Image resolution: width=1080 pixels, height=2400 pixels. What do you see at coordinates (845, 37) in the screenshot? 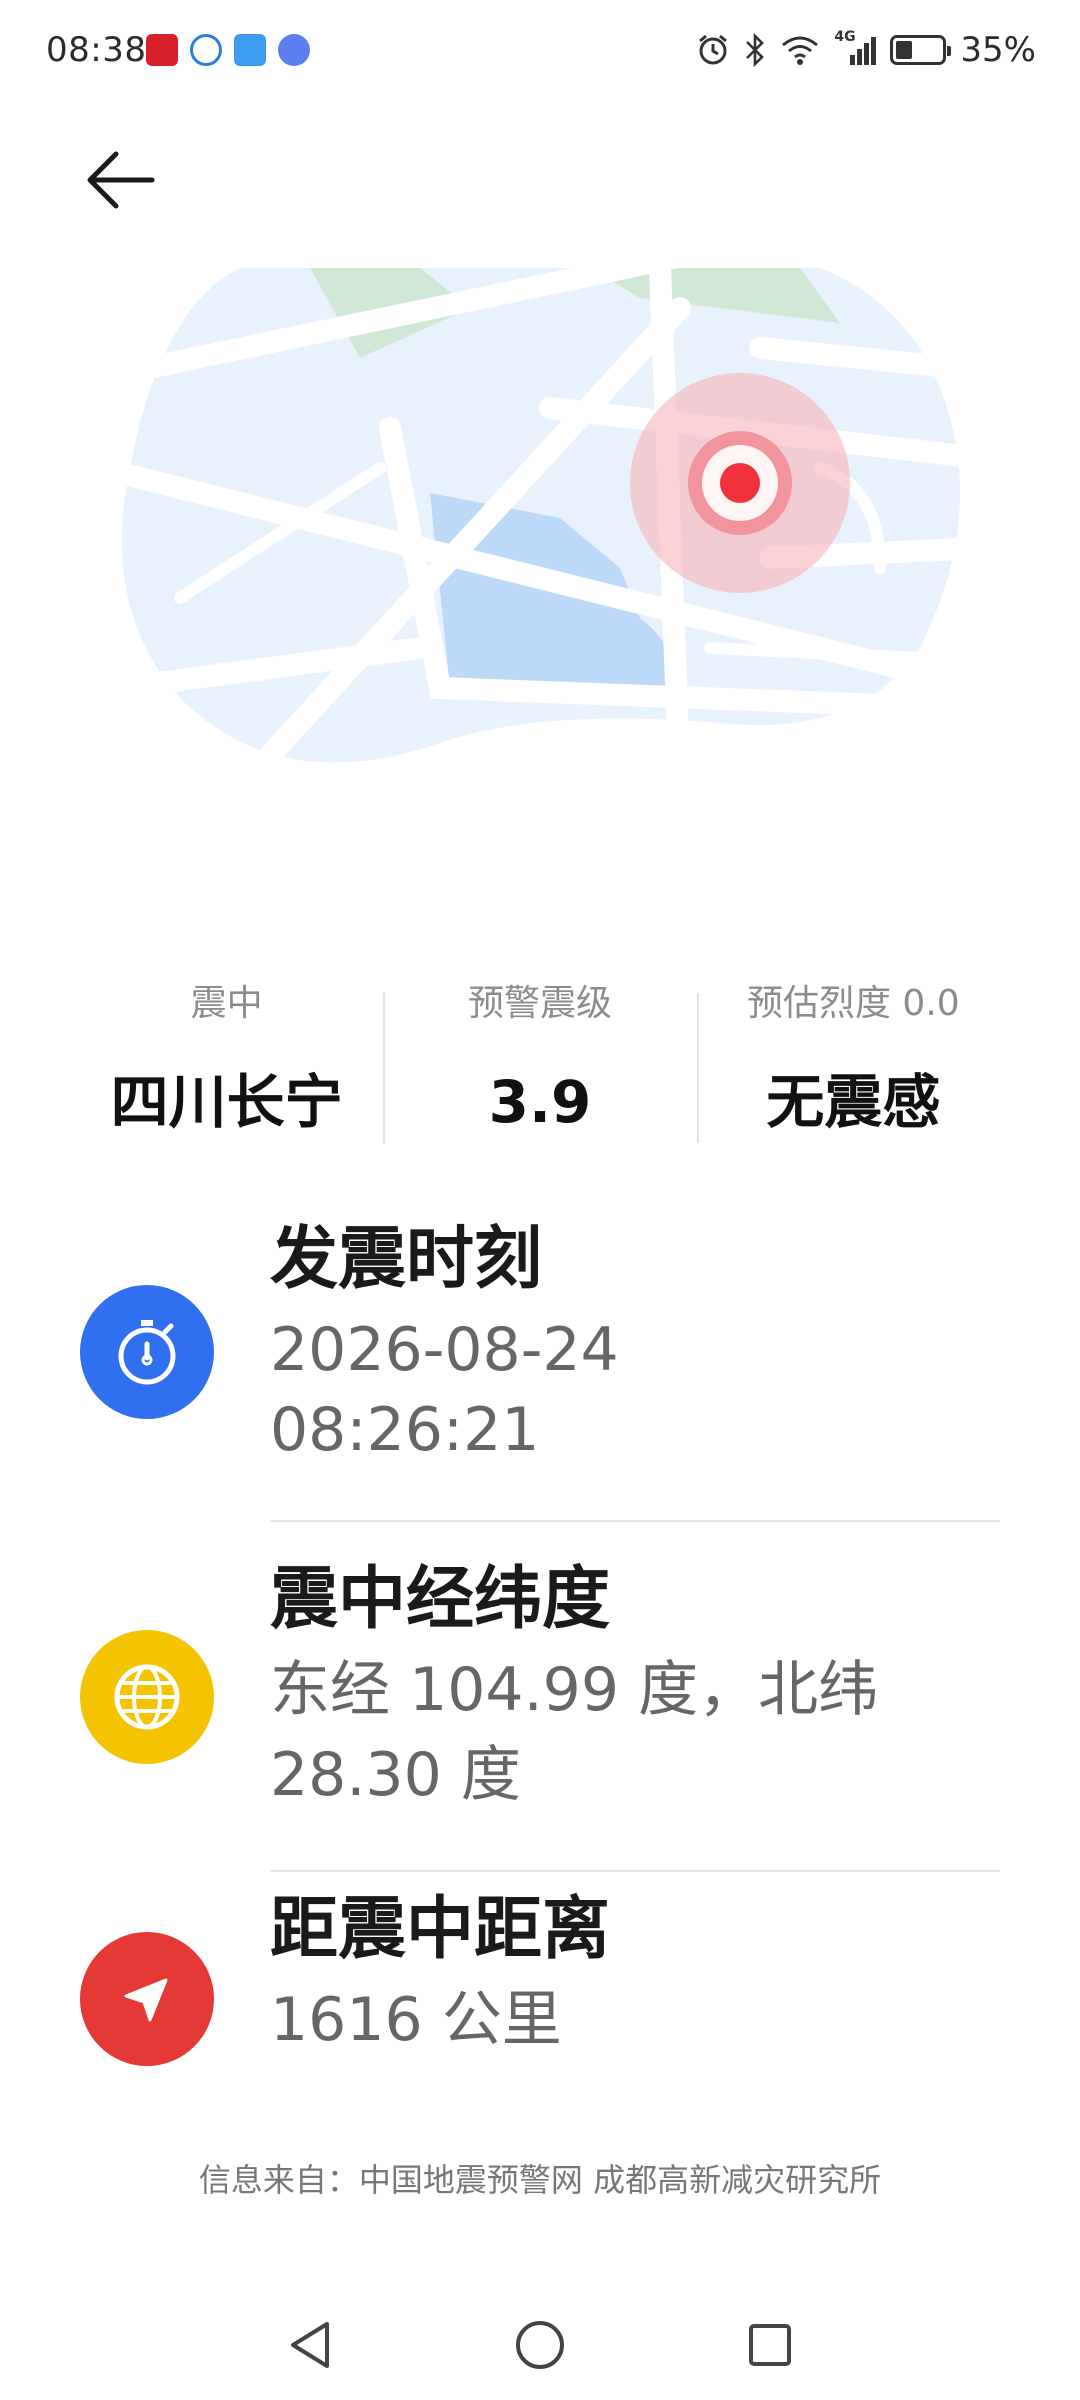
I see `network-type: 4G` at bounding box center [845, 37].